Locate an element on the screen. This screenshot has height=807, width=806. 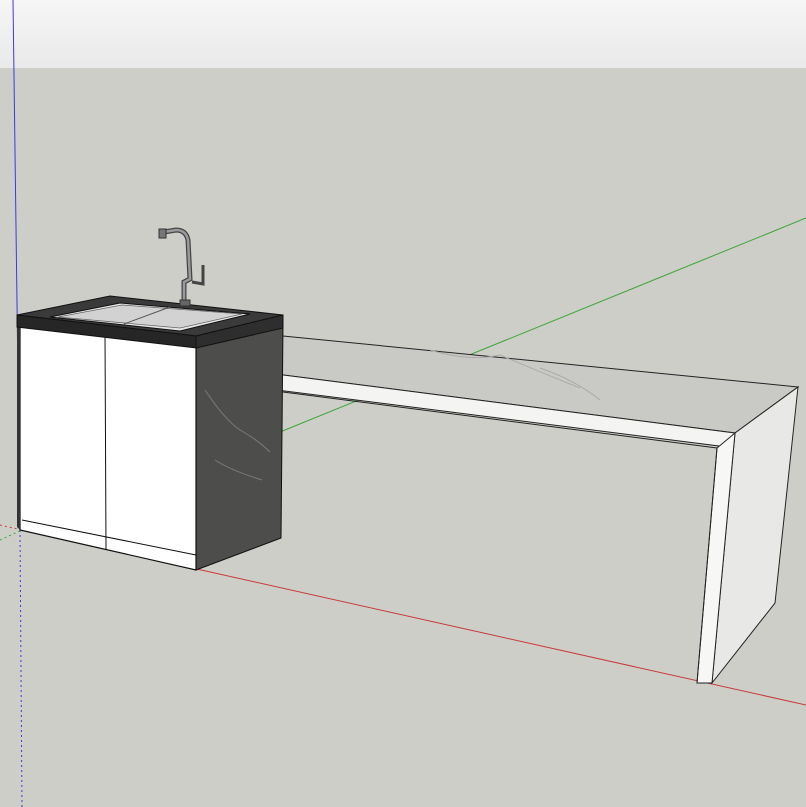
cabinet-stone-side is located at coordinates (239, 446).